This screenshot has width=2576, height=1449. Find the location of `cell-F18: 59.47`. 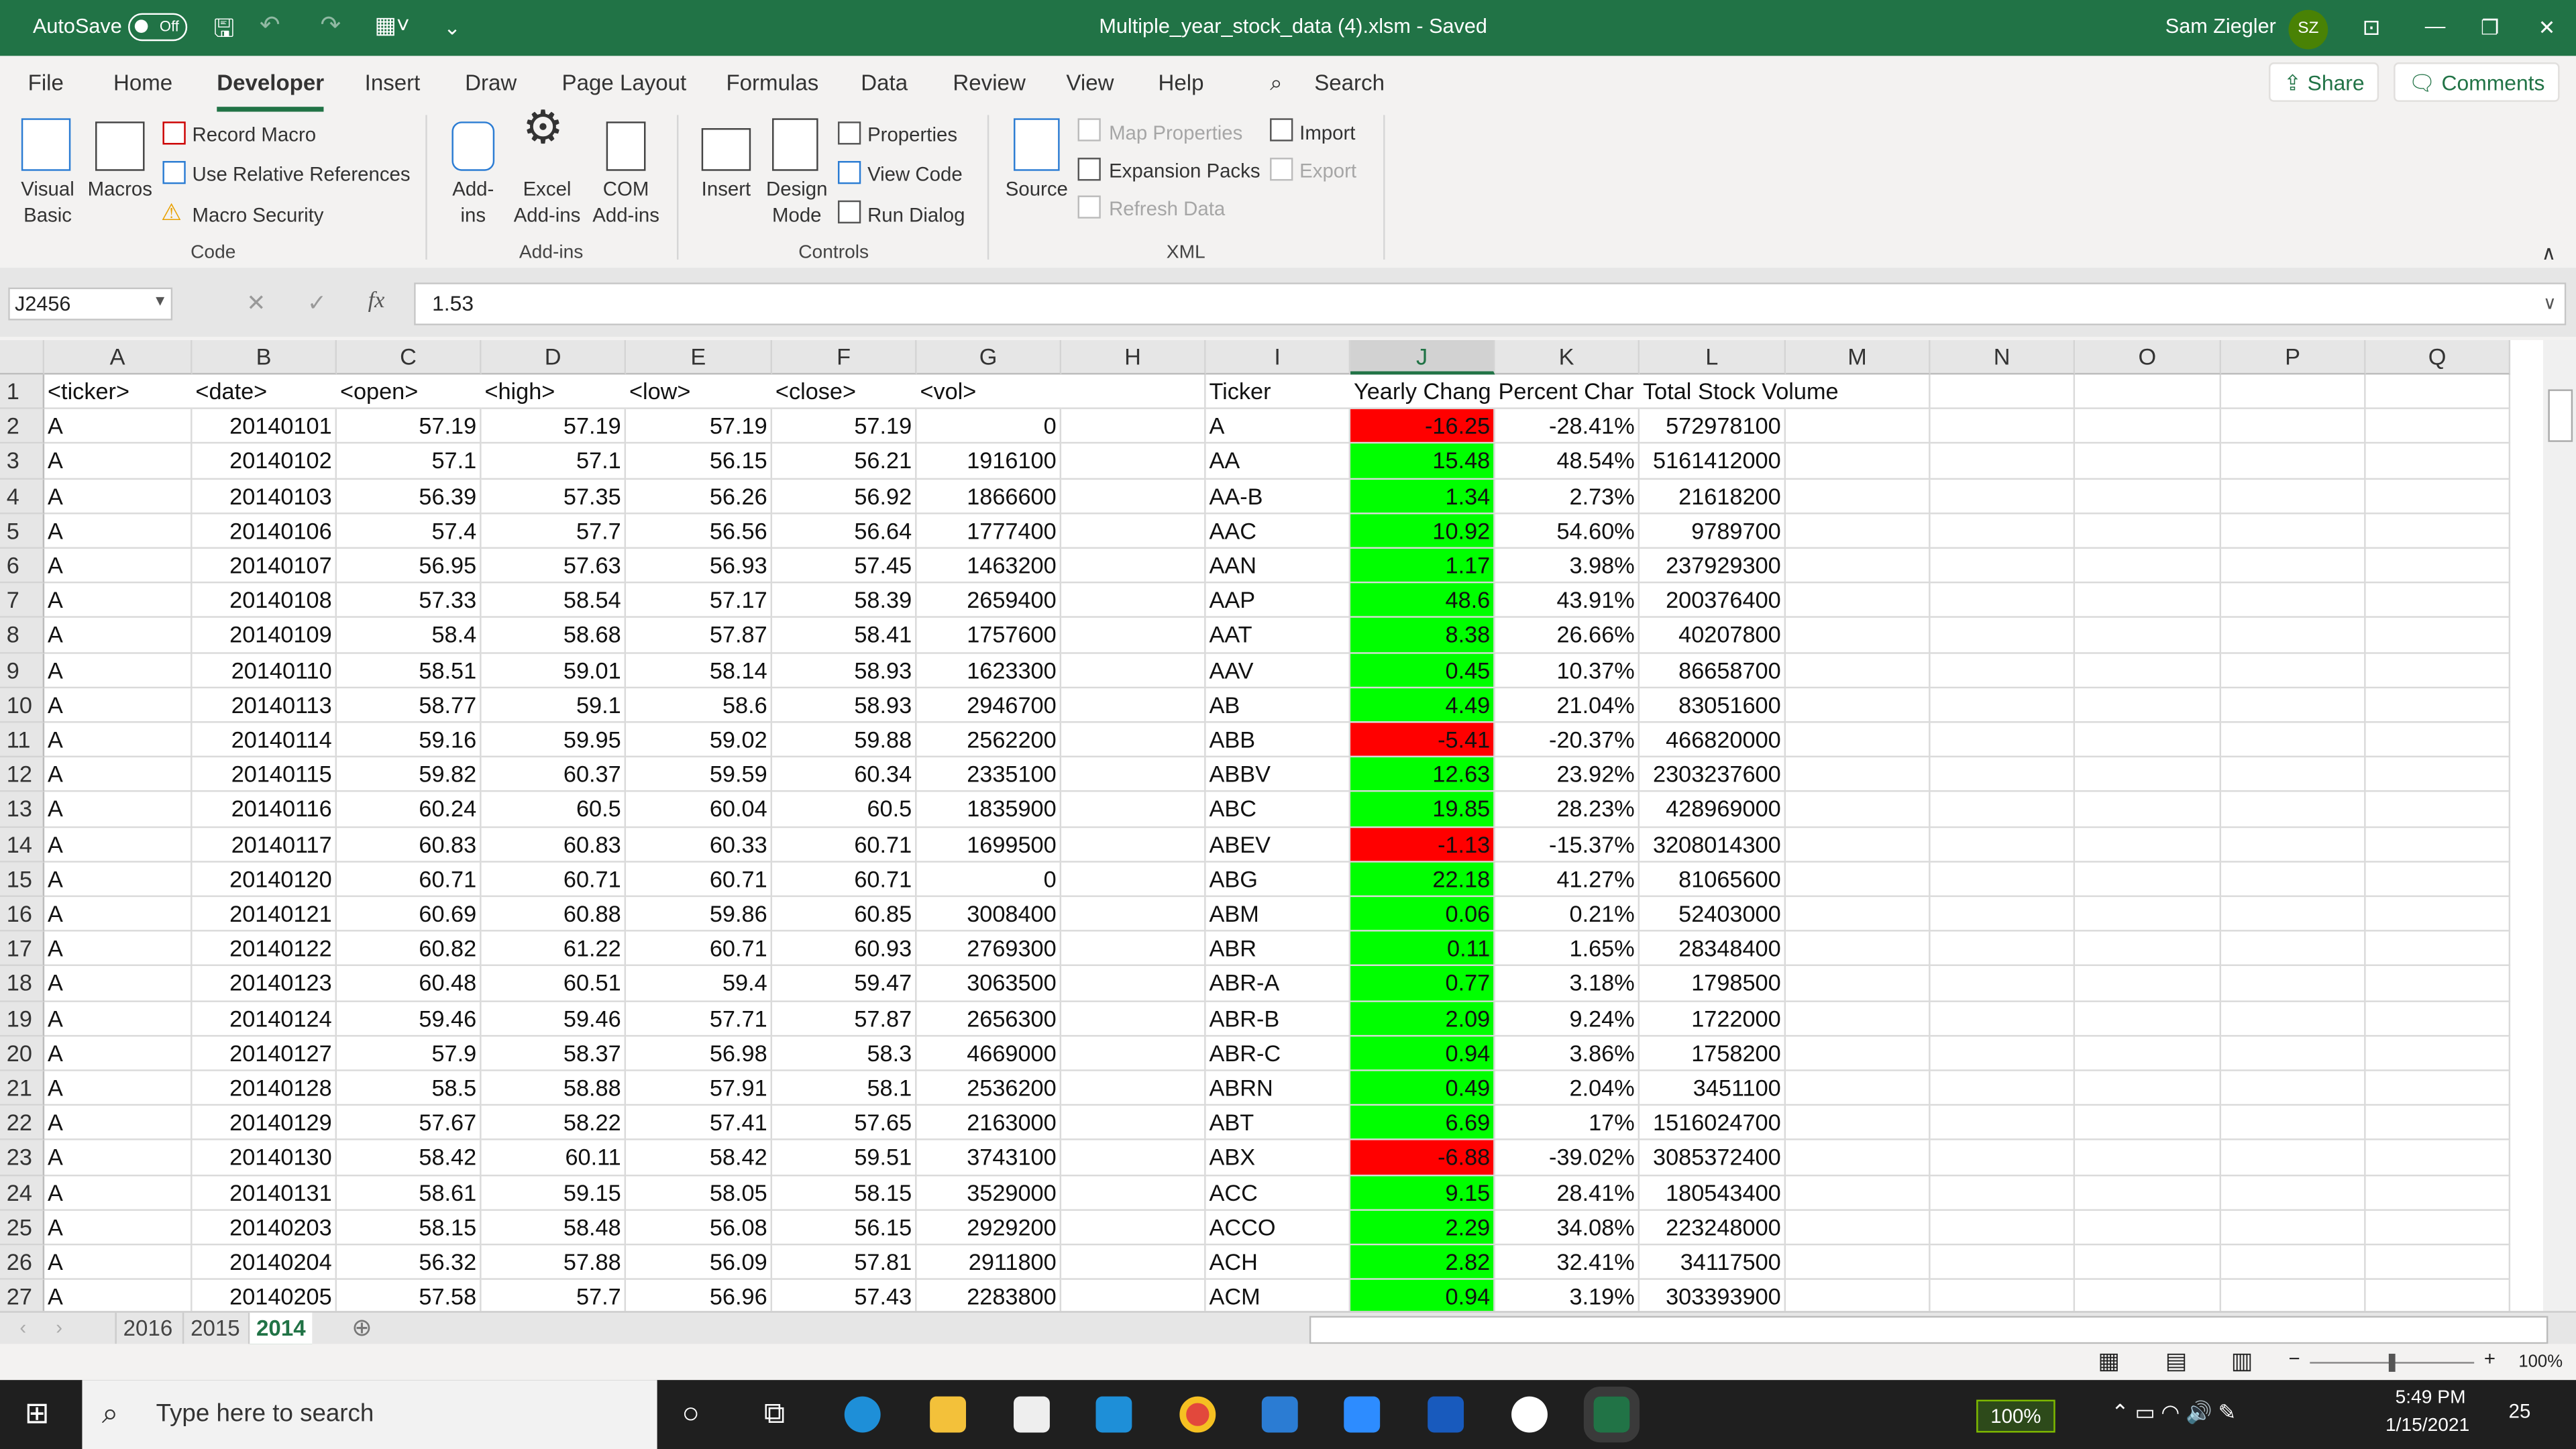

cell-F18: 59.47 is located at coordinates (844, 984).